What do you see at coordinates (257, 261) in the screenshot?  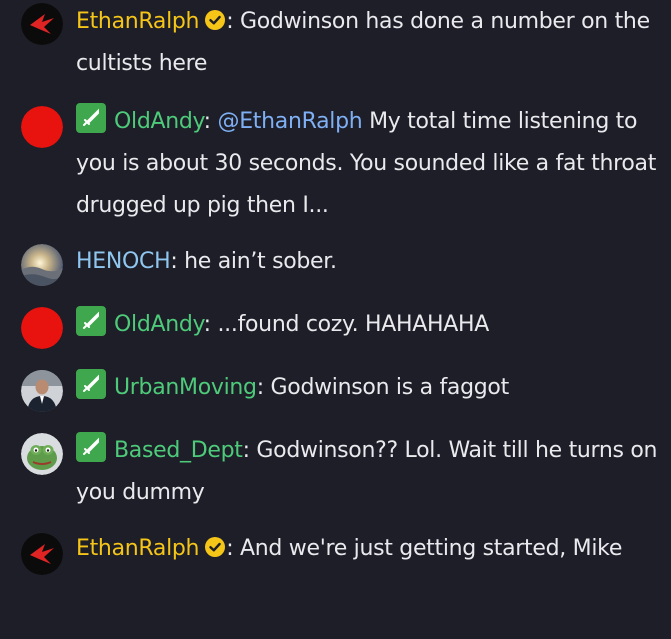 I see `message-text: he ain’t sober.` at bounding box center [257, 261].